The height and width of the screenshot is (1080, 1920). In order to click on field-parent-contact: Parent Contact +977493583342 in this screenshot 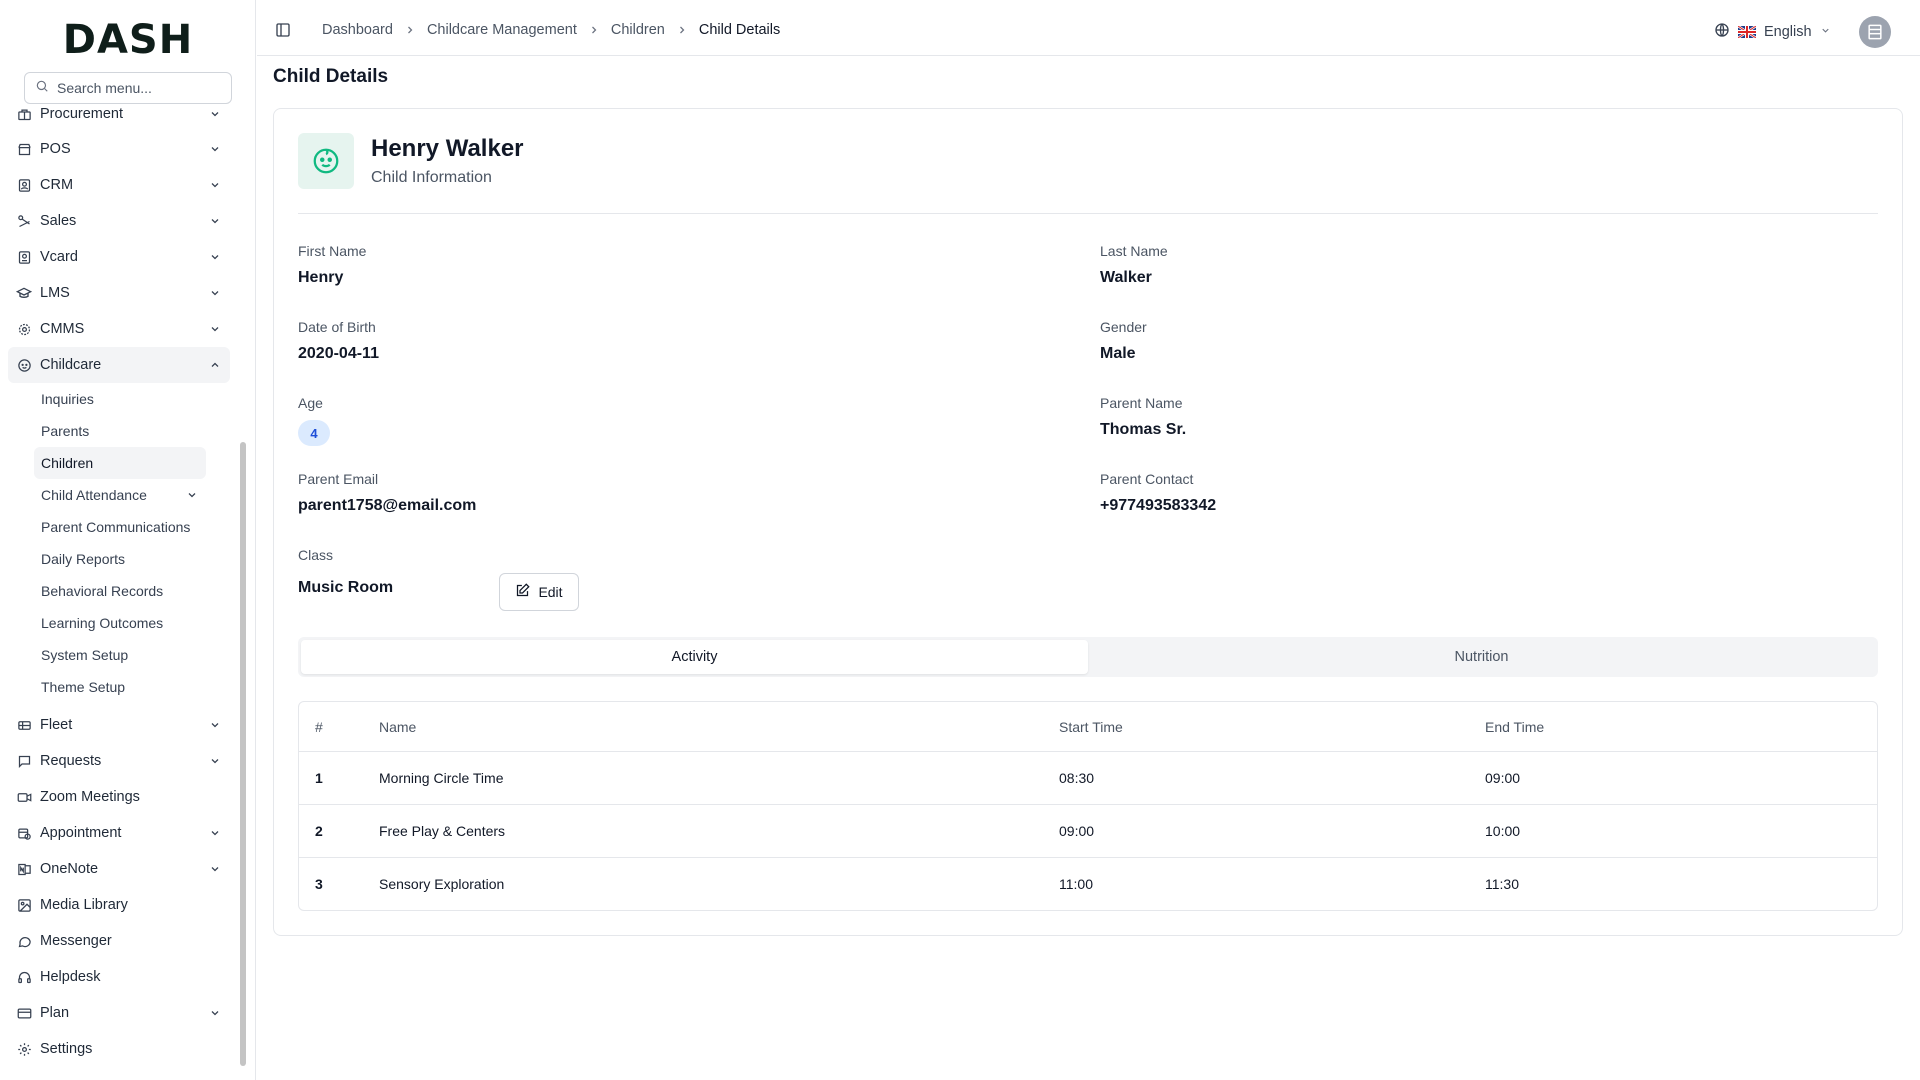, I will do `click(1158, 493)`.